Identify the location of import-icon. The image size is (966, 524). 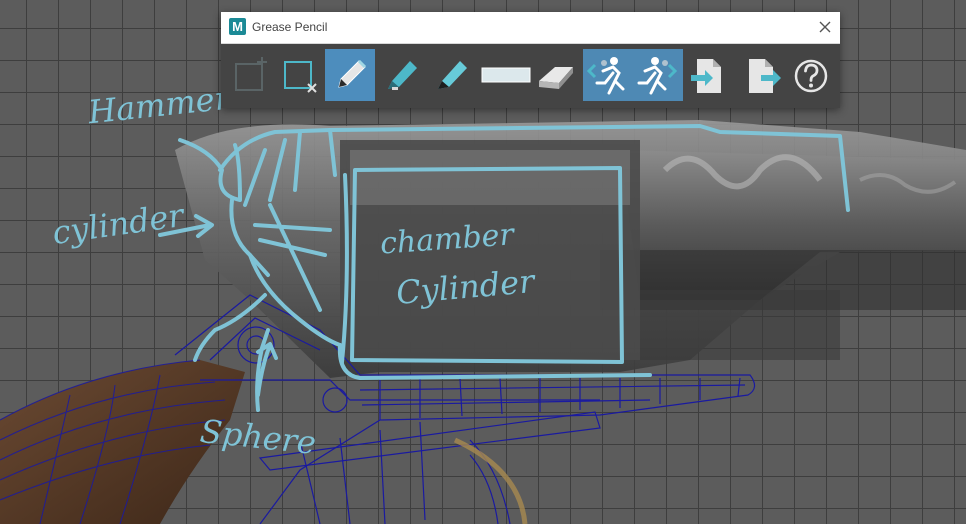
(706, 76).